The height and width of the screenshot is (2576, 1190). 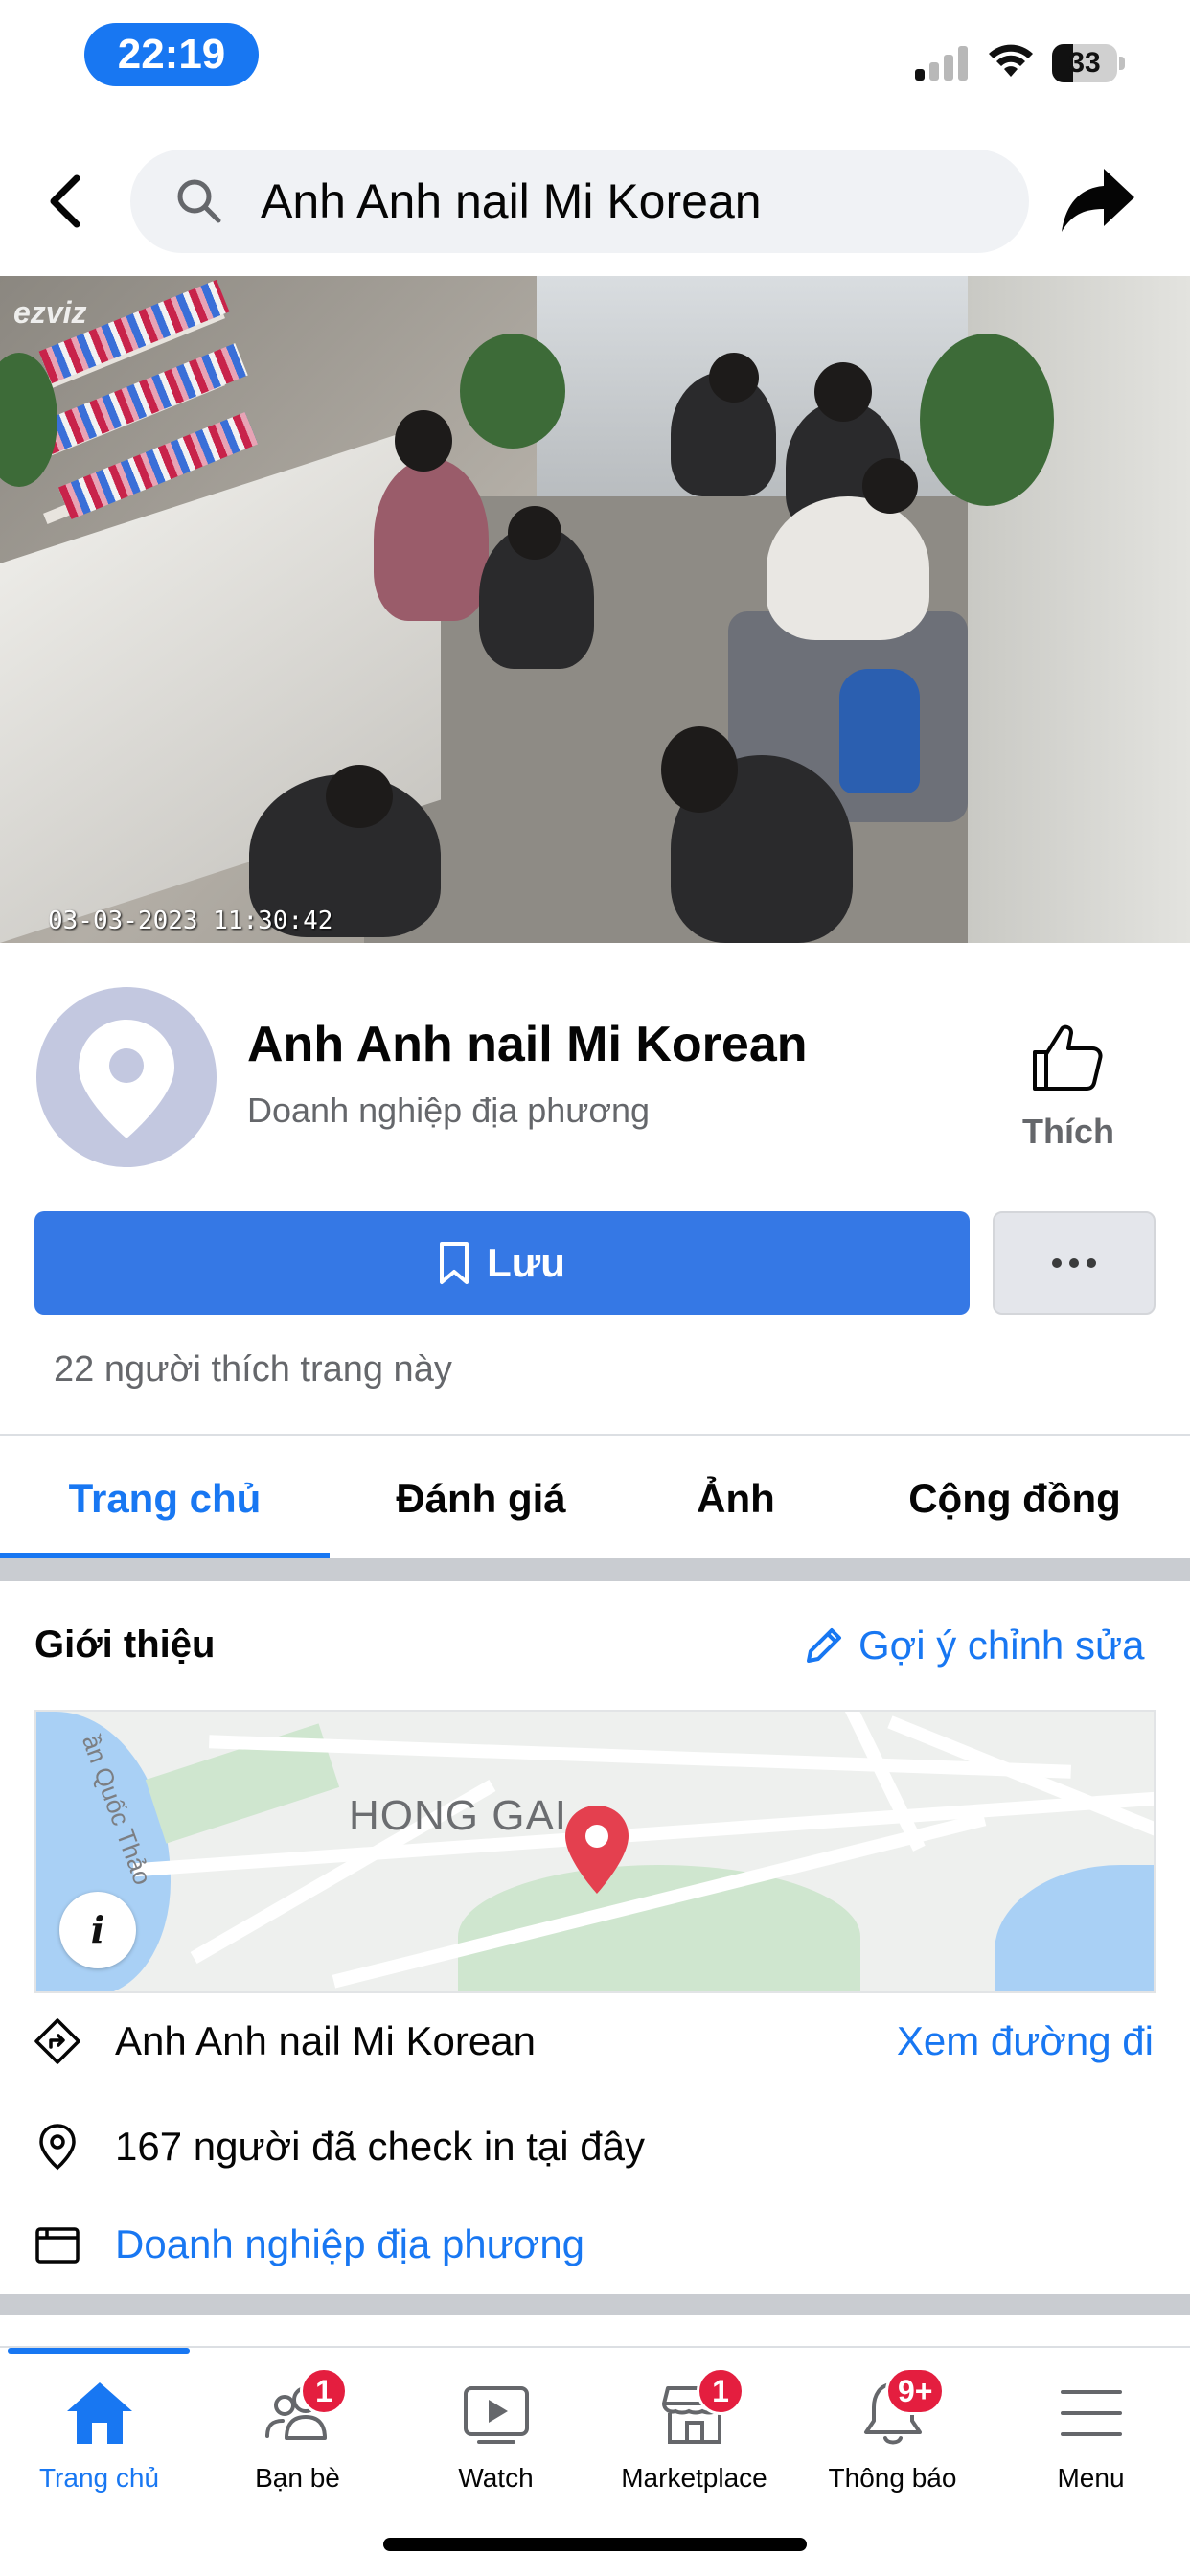 I want to click on wifi-icon, so click(x=1011, y=60).